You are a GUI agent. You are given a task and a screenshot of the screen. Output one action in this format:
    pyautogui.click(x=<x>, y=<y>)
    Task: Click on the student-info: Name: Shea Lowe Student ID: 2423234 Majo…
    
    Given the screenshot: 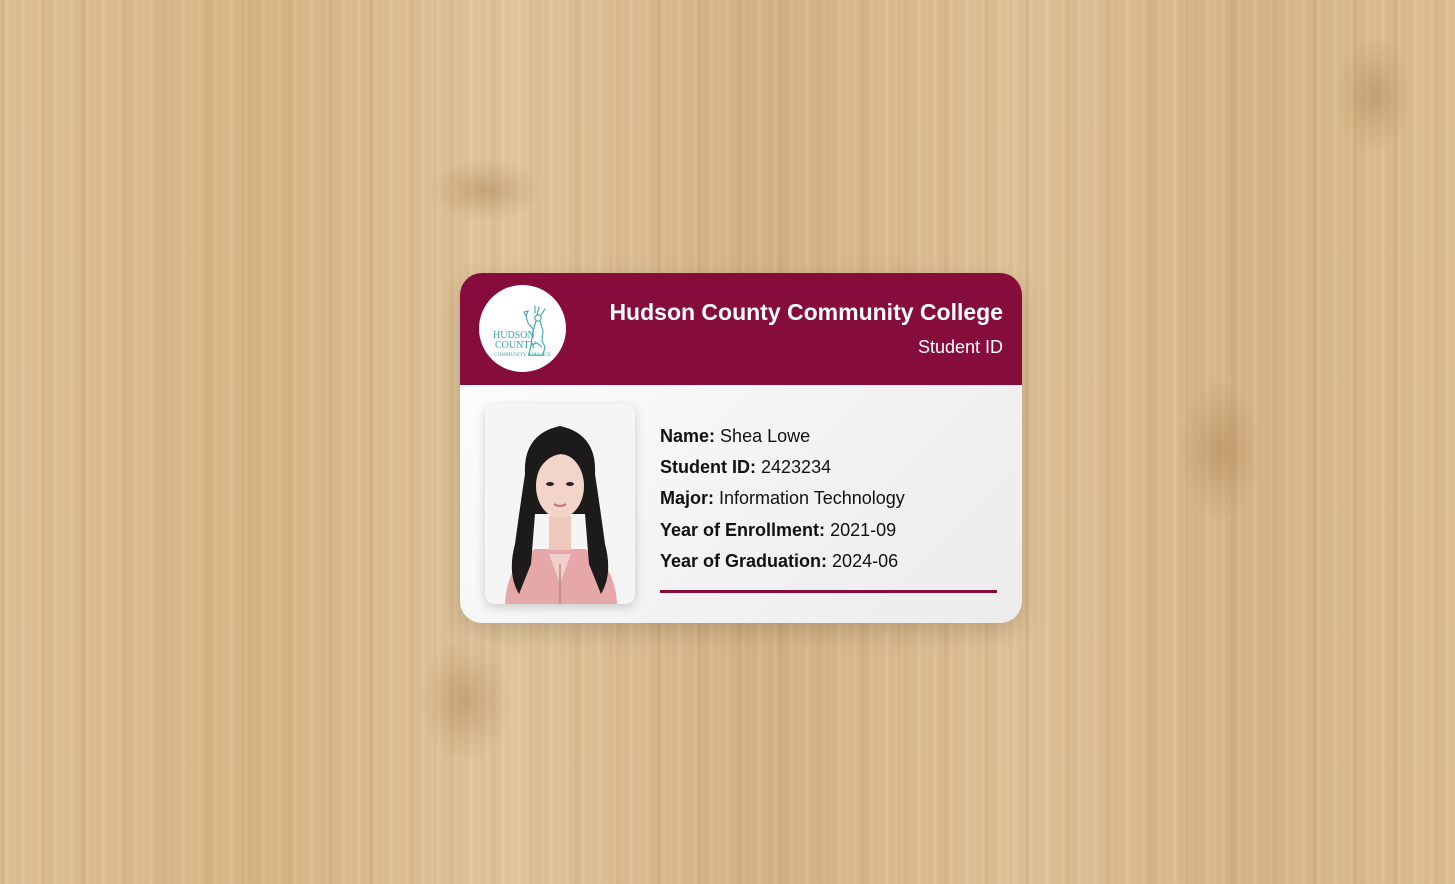 What is the action you would take?
    pyautogui.click(x=830, y=499)
    